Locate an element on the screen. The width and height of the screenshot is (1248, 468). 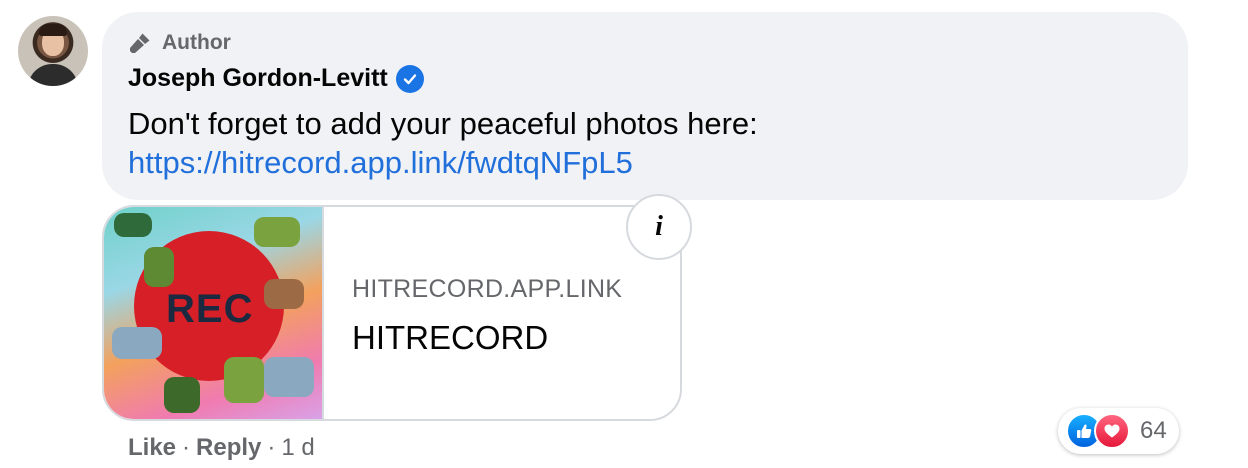
avatar-hair is located at coordinates (53, 30).